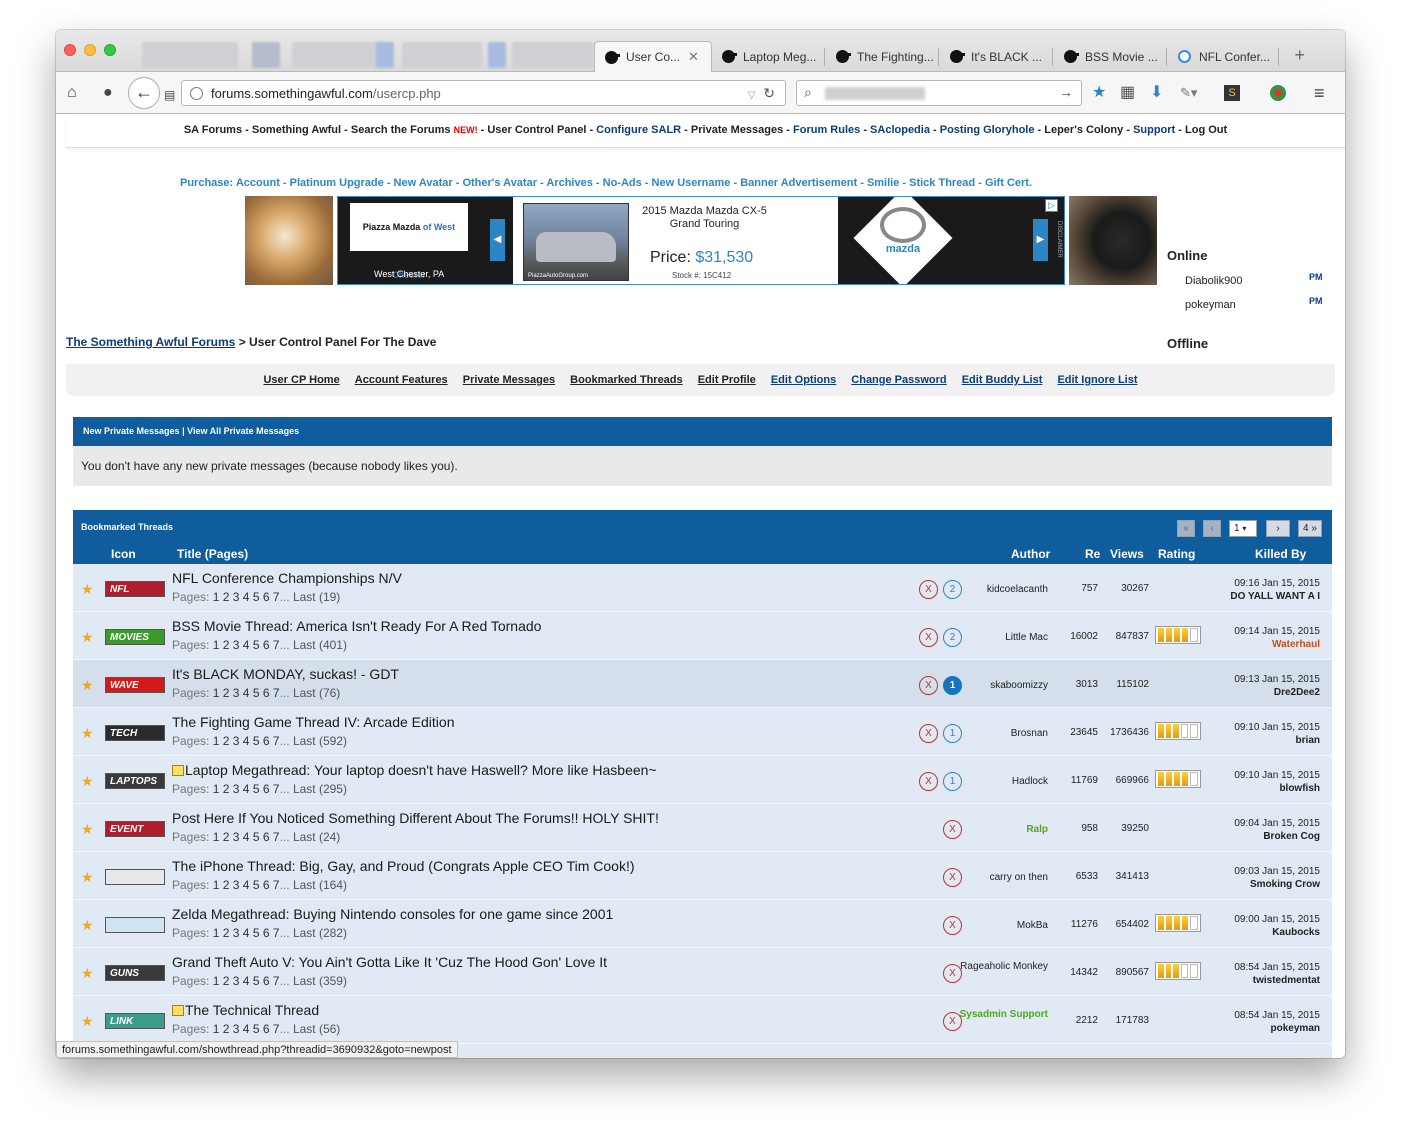 The height and width of the screenshot is (1139, 1401). What do you see at coordinates (826, 130) in the screenshot?
I see `nav-forum-rules: Forum Rules` at bounding box center [826, 130].